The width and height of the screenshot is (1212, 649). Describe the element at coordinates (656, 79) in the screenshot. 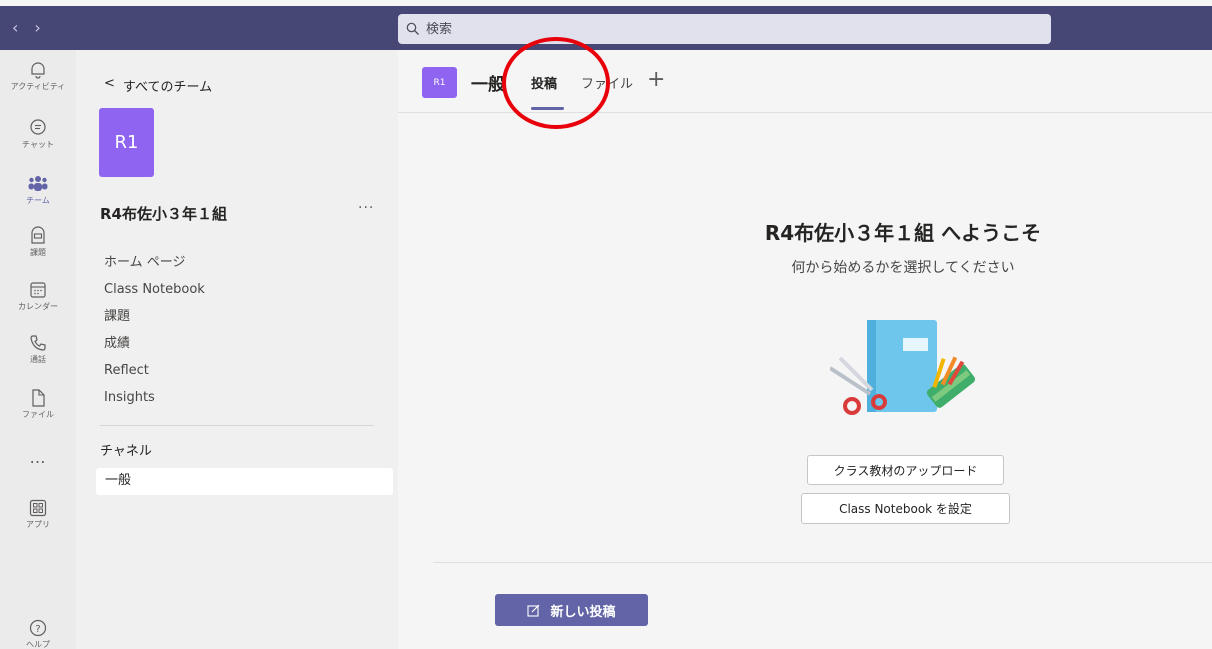

I see `add-tab-icon: +` at that location.